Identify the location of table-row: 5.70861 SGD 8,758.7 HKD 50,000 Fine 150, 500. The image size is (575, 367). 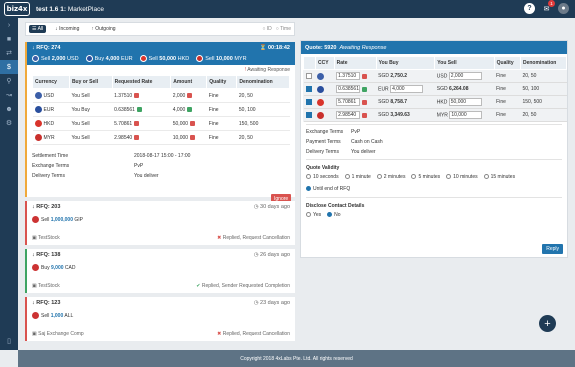
(435, 102).